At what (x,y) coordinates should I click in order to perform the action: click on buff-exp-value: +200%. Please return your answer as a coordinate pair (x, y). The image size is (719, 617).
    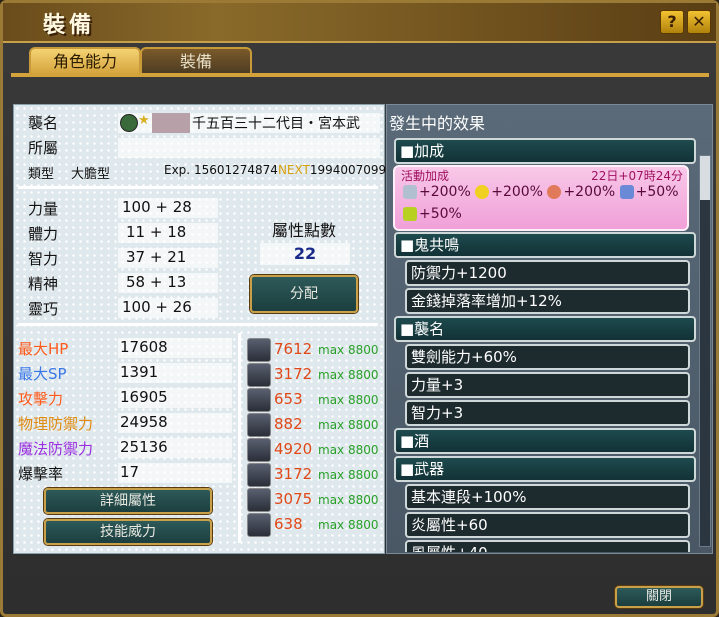
    Looking at the image, I should click on (445, 192).